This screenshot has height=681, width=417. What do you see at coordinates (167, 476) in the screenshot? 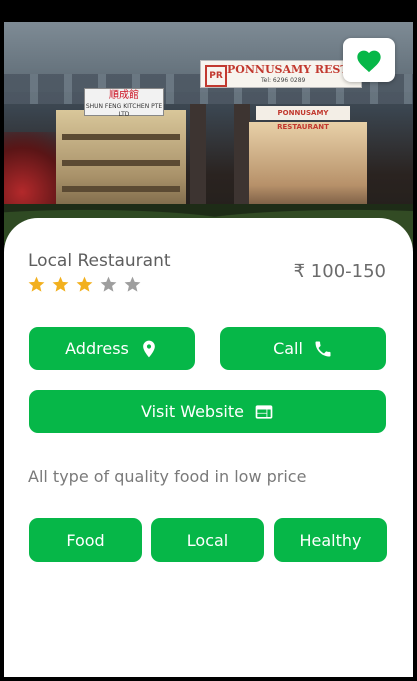
I see `restaurant-description: All type of quality food in low price` at bounding box center [167, 476].